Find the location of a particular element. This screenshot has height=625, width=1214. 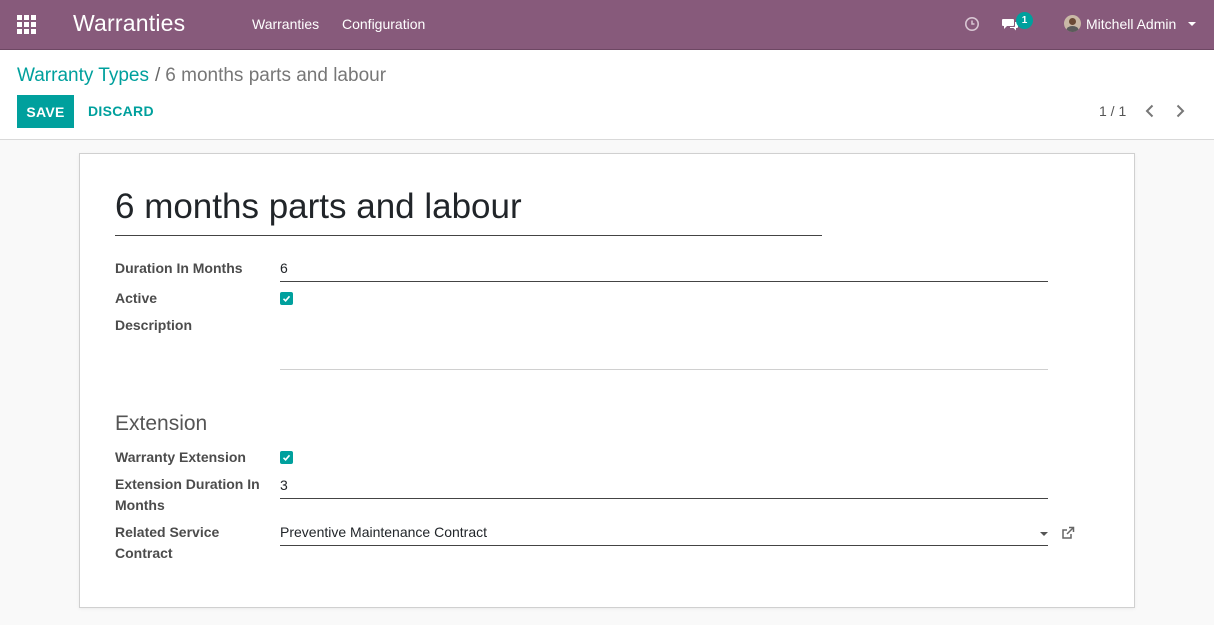

breadcrumb: Warranty Types /6 months parts and labour is located at coordinates (201, 76).